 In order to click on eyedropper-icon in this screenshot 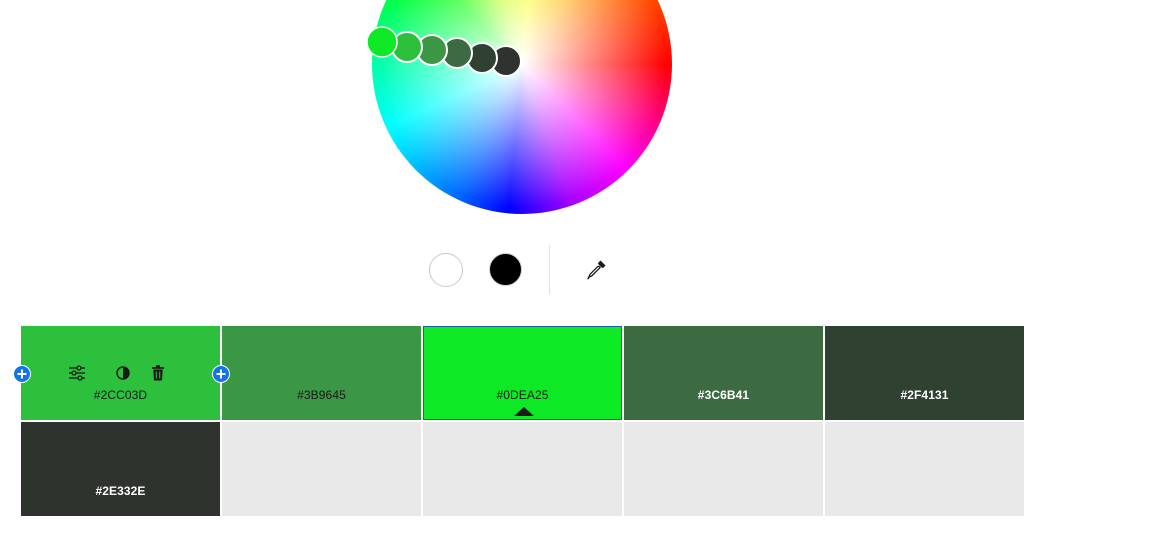, I will do `click(596, 270)`.